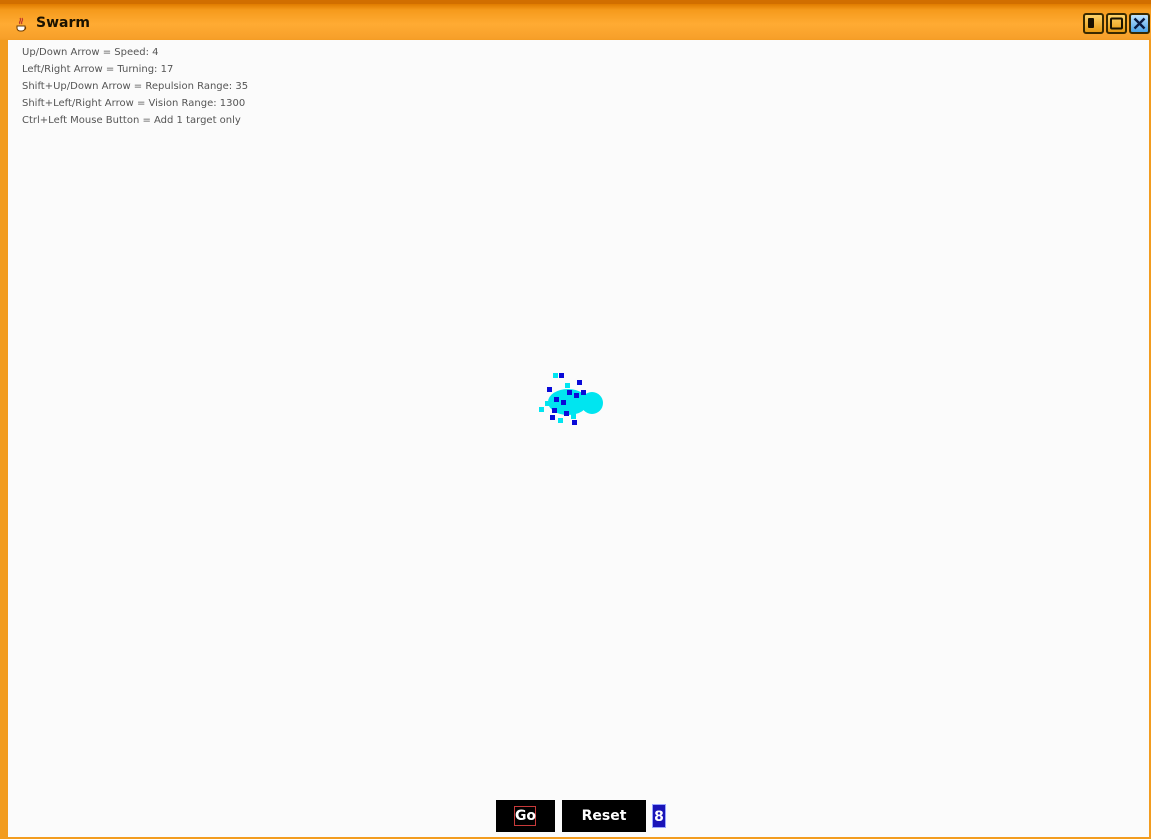 The height and width of the screenshot is (839, 1151). I want to click on minimize-button, so click(1093, 23).